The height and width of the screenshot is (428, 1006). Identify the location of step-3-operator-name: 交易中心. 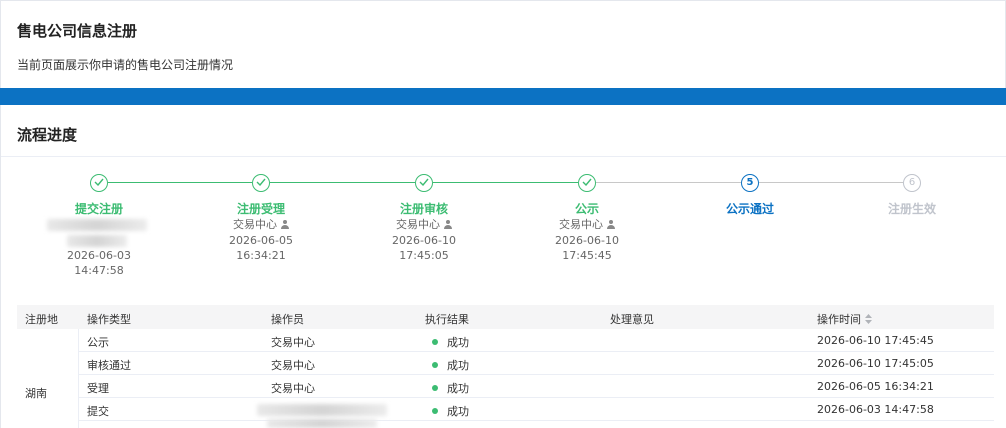
(418, 224).